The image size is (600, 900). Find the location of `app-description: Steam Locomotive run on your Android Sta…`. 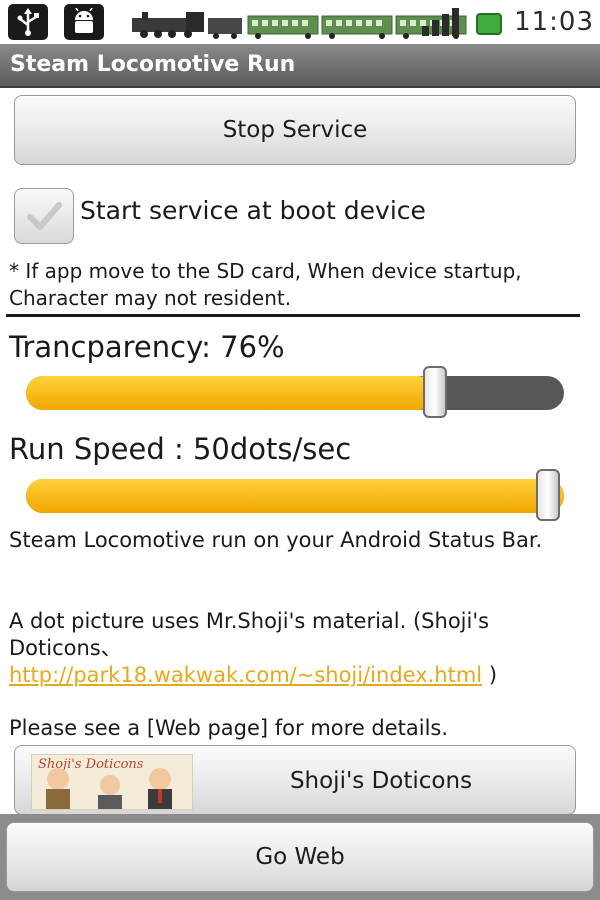

app-description: Steam Locomotive run on your Android Sta… is located at coordinates (276, 540).